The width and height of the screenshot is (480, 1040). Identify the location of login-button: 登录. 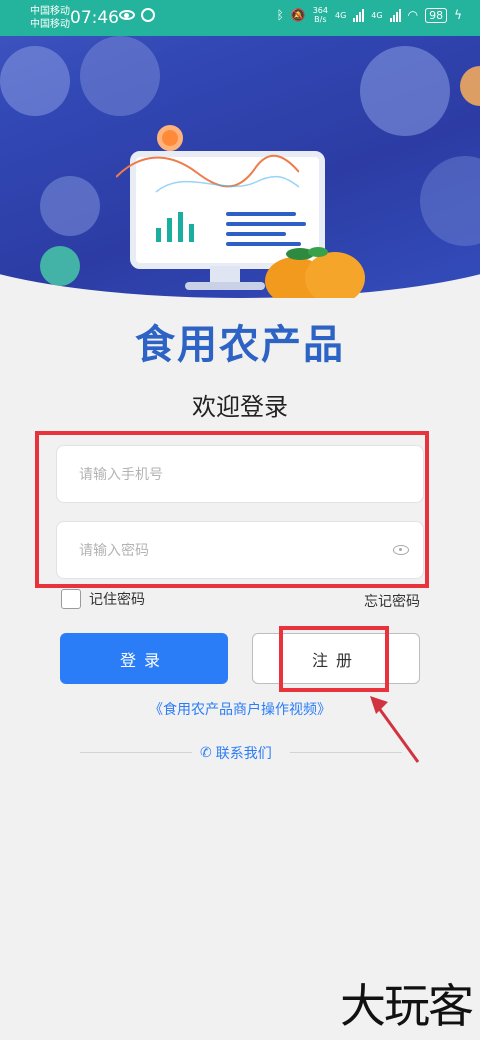
(144, 658).